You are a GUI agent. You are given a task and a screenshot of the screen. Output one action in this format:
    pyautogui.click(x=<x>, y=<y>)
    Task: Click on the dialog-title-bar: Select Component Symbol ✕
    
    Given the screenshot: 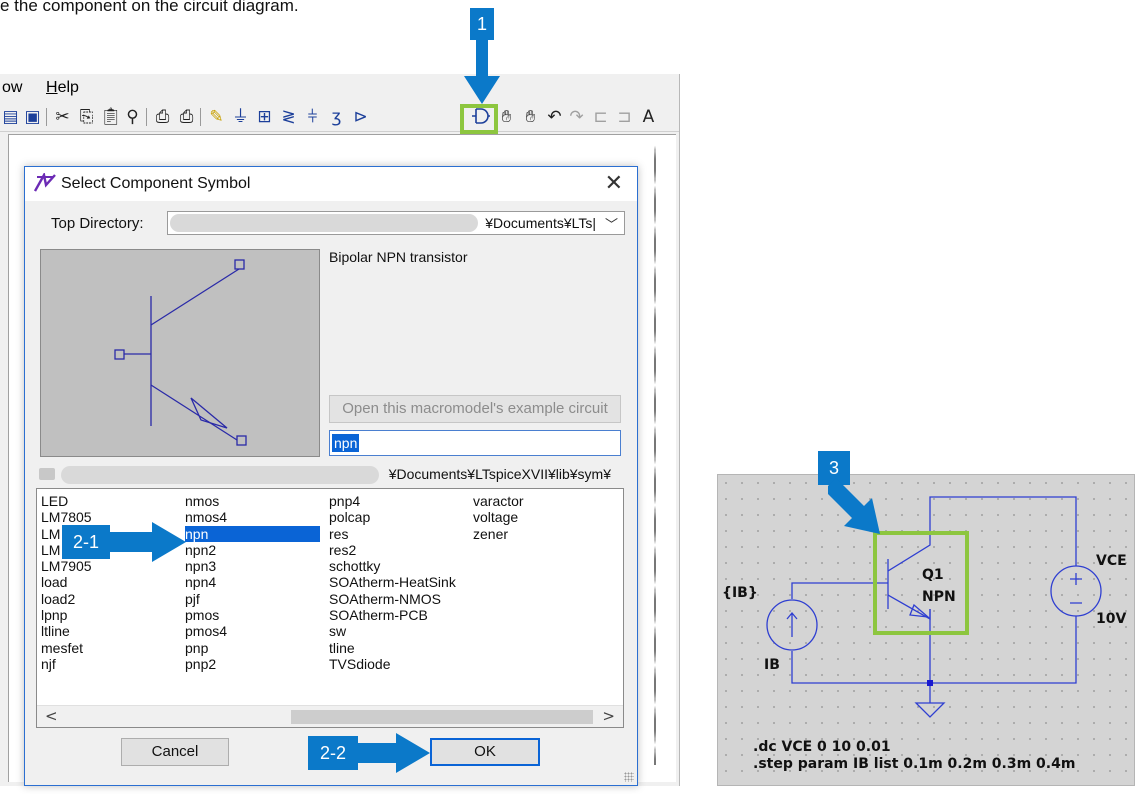 What is the action you would take?
    pyautogui.click(x=331, y=184)
    